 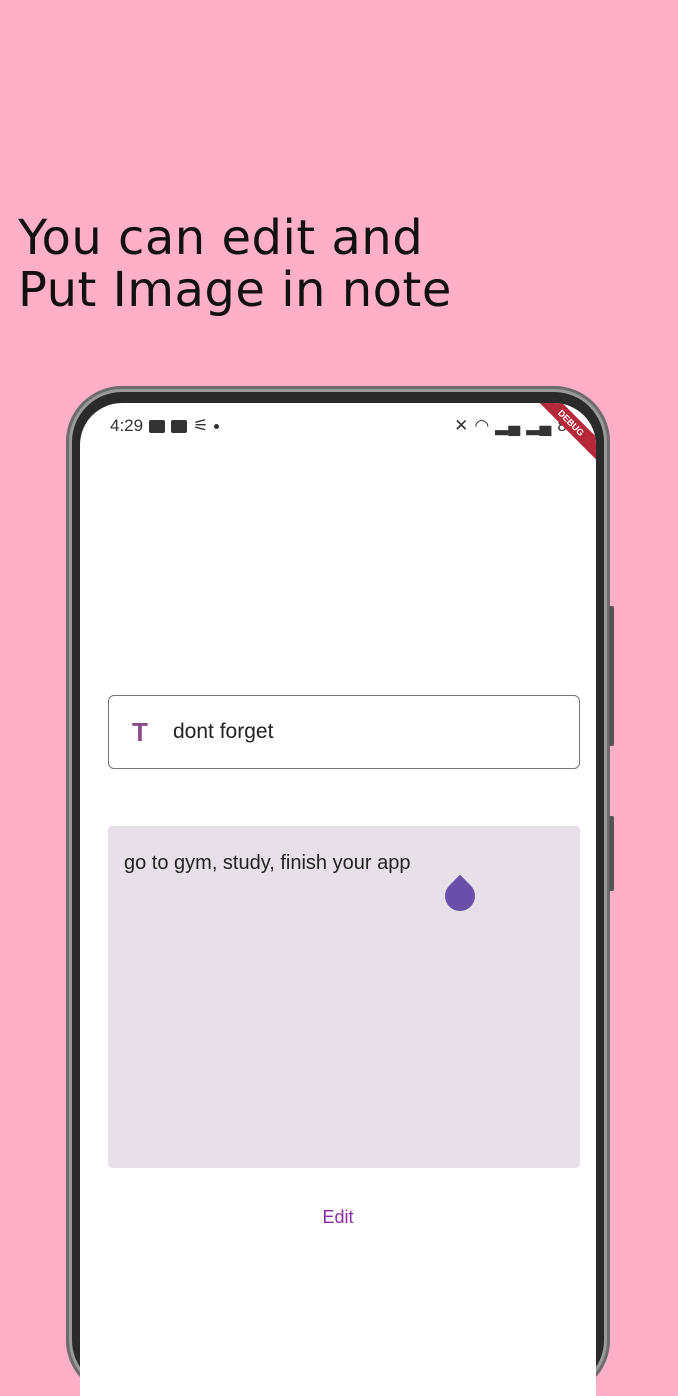 What do you see at coordinates (461, 425) in the screenshot?
I see `mute-icon: ✕` at bounding box center [461, 425].